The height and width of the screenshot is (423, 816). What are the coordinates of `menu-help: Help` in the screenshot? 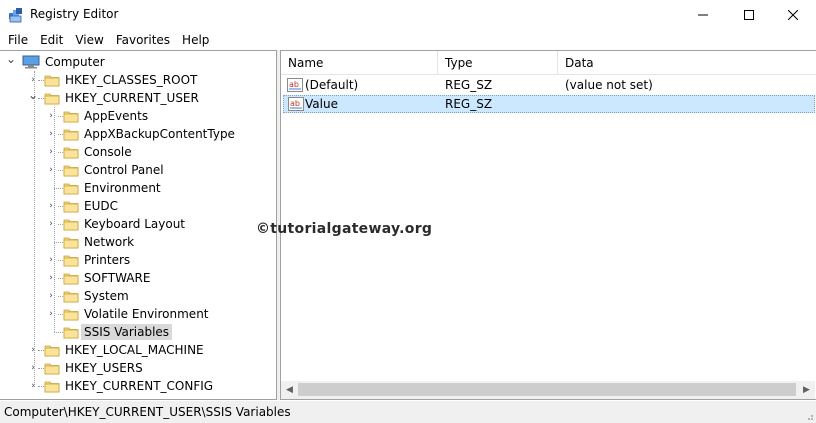 It's located at (195, 40).